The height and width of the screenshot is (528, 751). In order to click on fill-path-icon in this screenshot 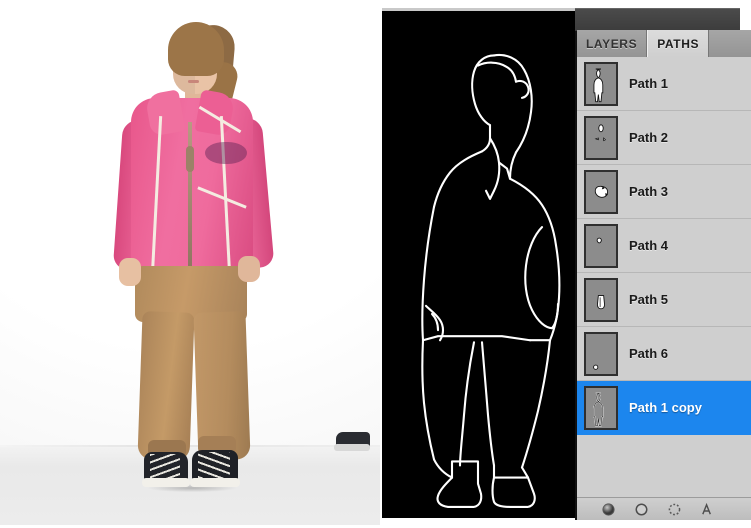, I will do `click(608, 509)`.